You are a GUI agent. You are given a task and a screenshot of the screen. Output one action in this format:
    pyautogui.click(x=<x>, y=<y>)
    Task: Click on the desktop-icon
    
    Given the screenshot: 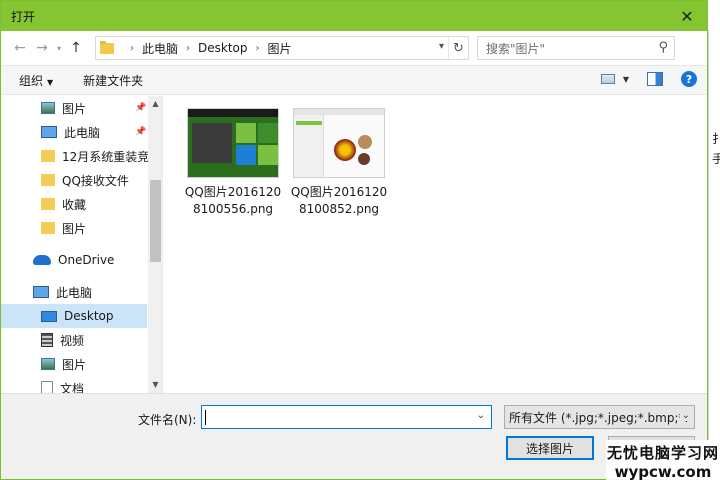 What is the action you would take?
    pyautogui.click(x=49, y=316)
    